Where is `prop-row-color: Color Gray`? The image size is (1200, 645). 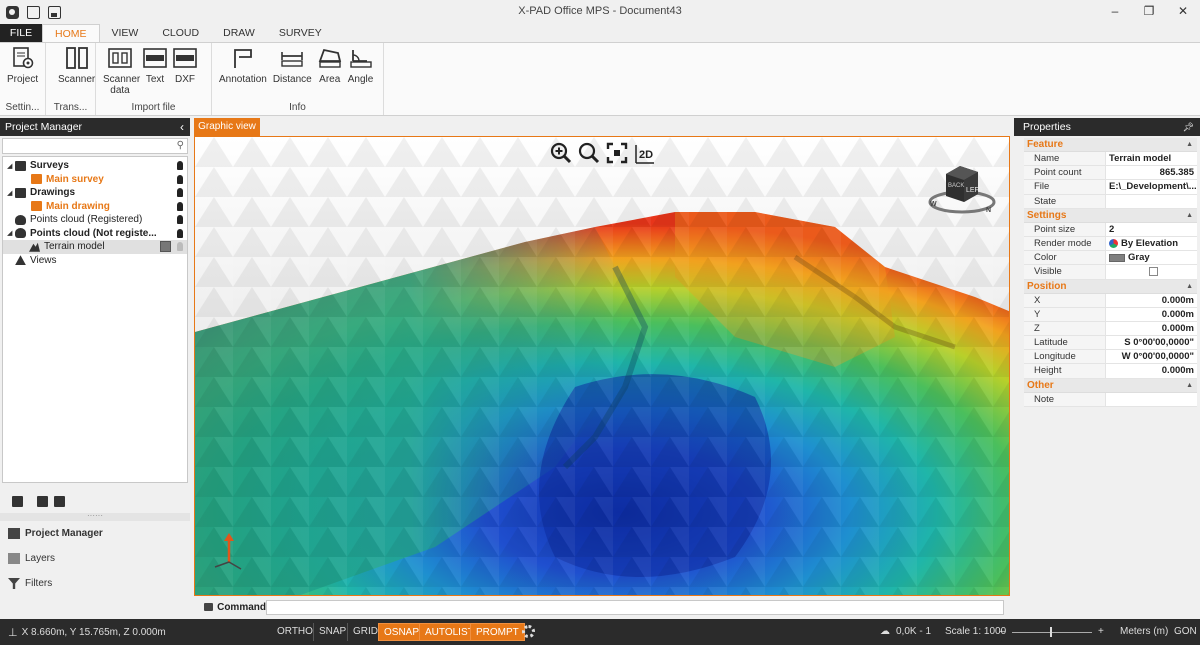 prop-row-color: Color Gray is located at coordinates (1110, 258).